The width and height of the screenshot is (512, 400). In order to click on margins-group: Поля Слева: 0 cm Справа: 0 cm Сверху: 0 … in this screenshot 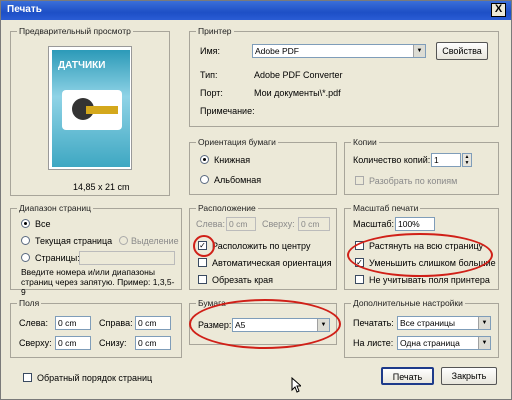, I will do `click(96, 328)`.